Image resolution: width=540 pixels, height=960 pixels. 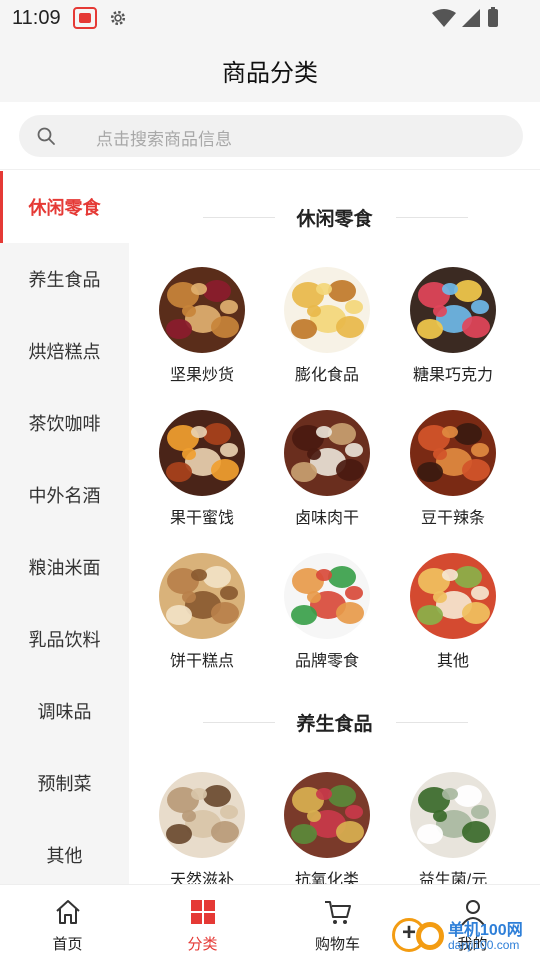 What do you see at coordinates (465, 17) in the screenshot?
I see `status-signal-wifi-battery-icon` at bounding box center [465, 17].